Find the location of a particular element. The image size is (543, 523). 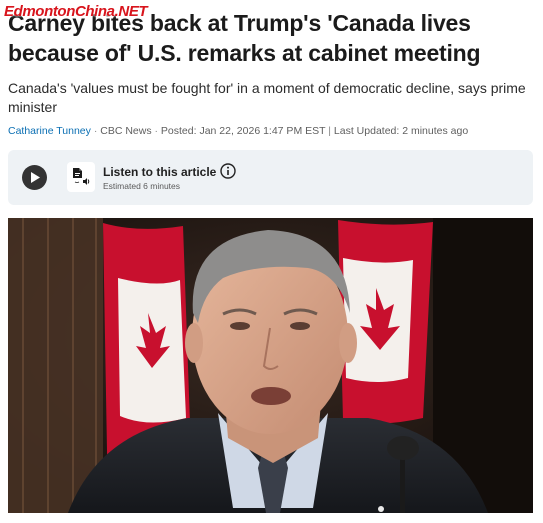

byline-source: CBC News is located at coordinates (126, 131).